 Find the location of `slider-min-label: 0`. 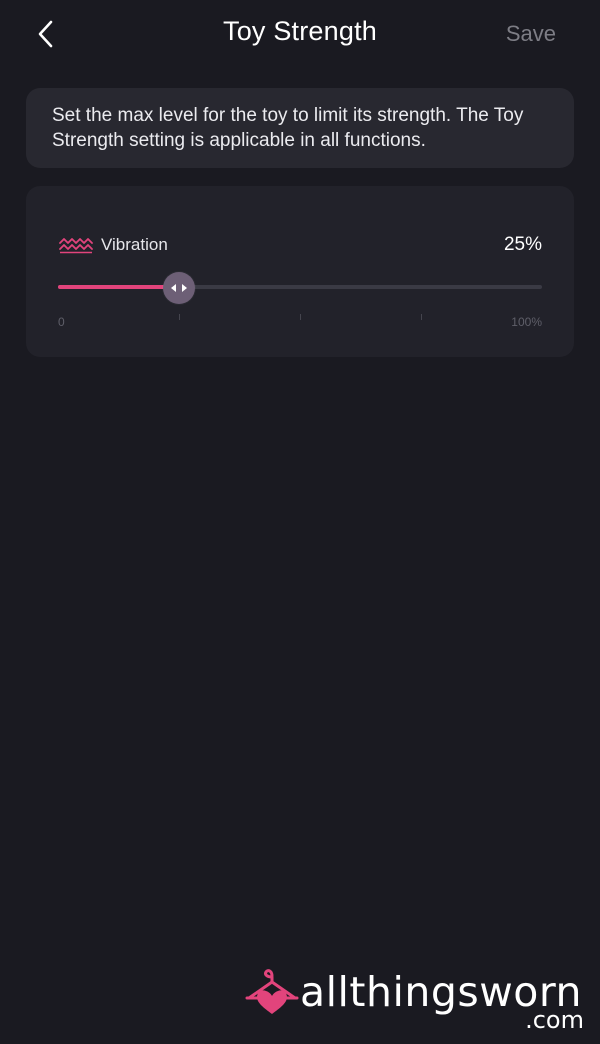

slider-min-label: 0 is located at coordinates (61, 322).